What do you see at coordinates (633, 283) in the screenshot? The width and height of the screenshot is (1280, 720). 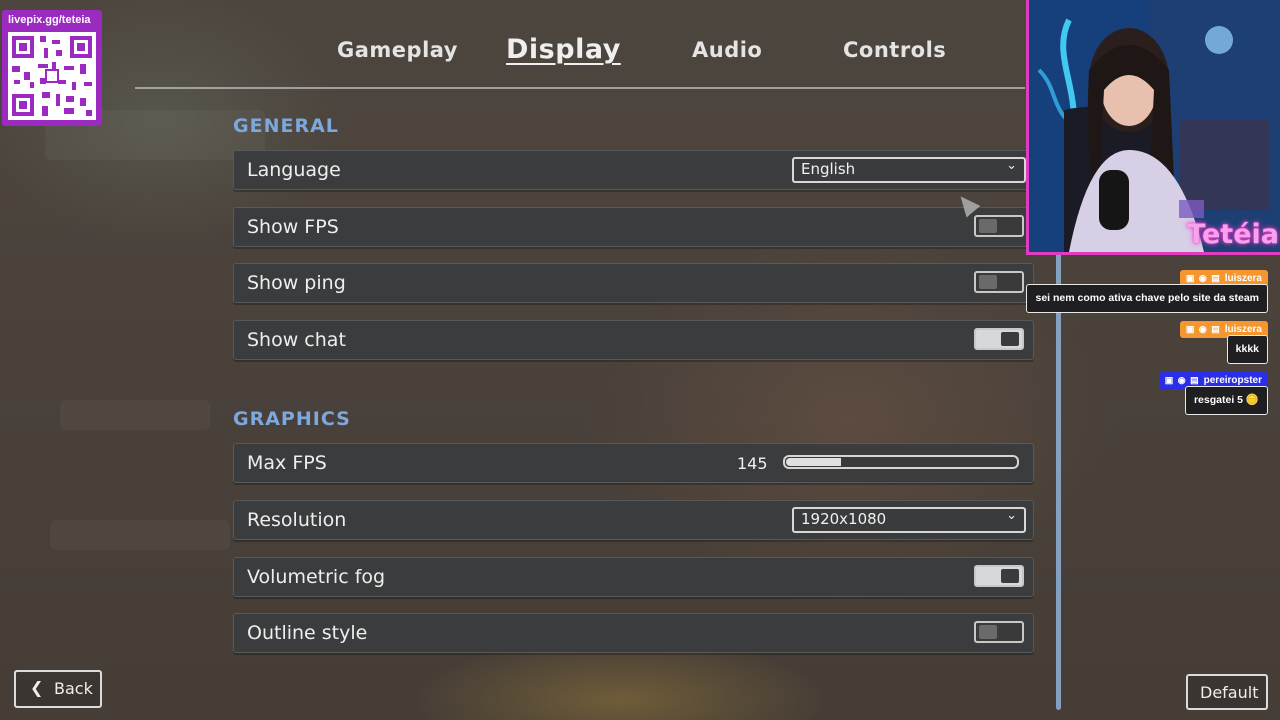 I see `setting-row-show-ping: Show ping` at bounding box center [633, 283].